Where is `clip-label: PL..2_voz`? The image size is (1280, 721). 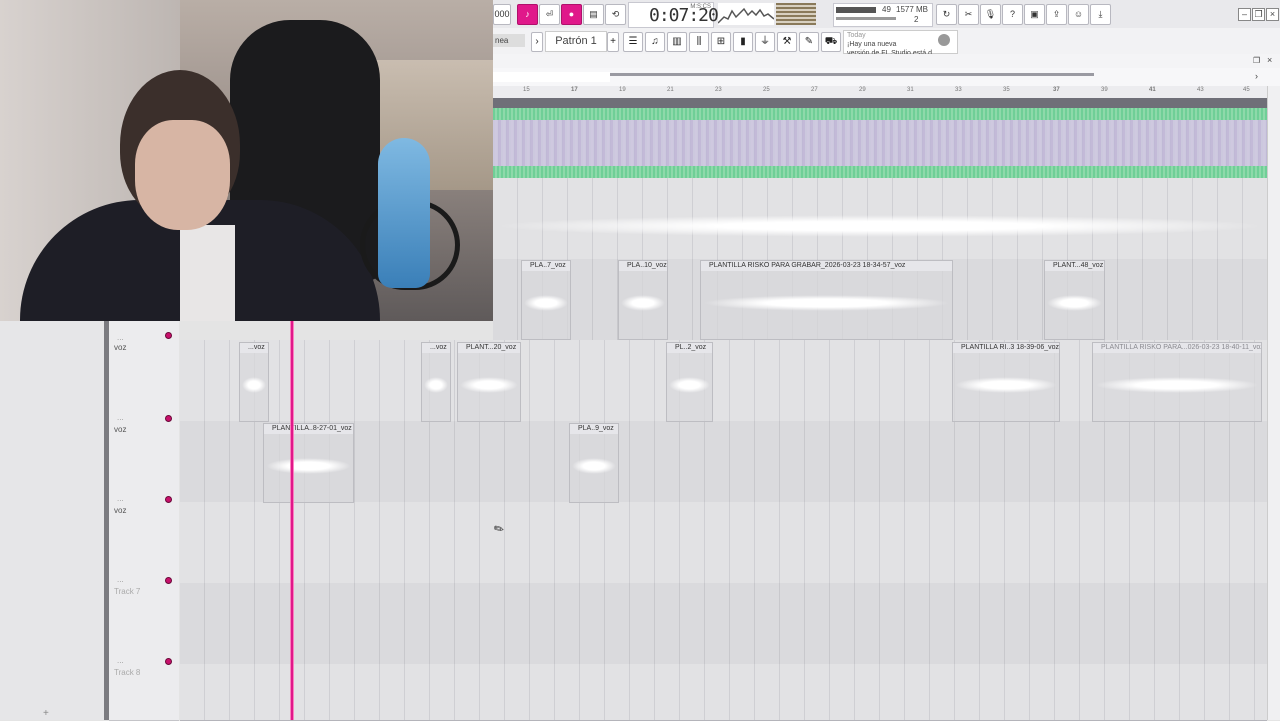
clip-label: PL..2_voz is located at coordinates (689, 348).